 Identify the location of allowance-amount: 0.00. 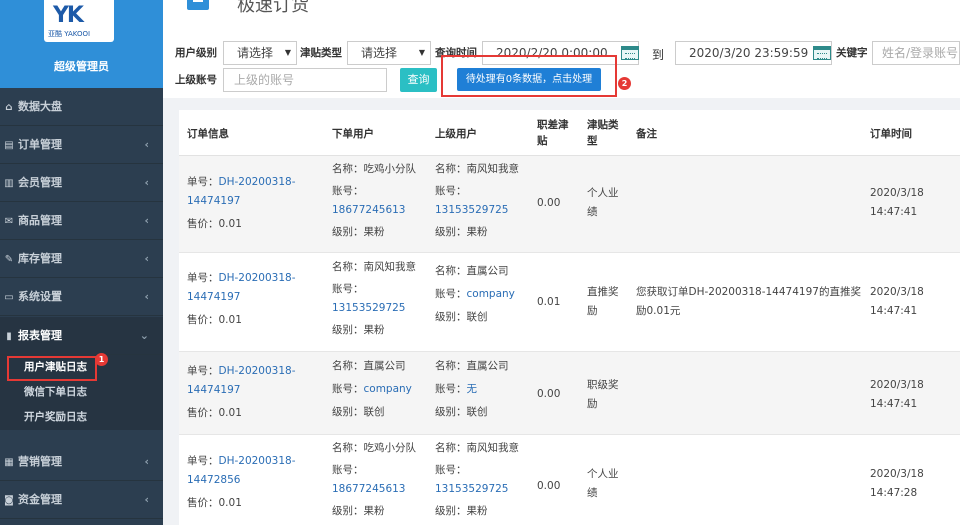
(549, 203).